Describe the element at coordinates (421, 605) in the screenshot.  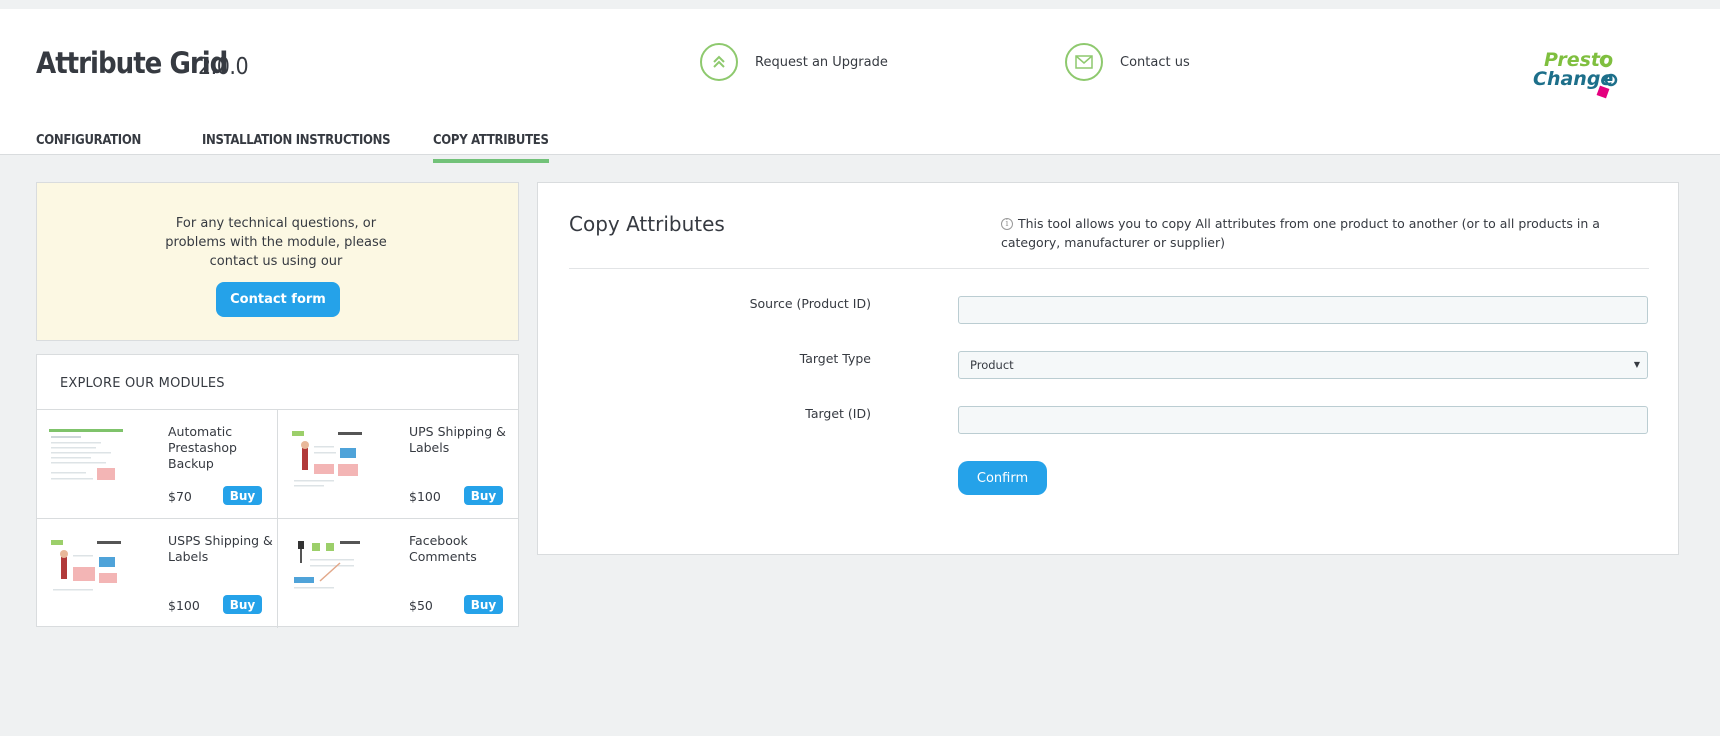
I see `module-price: $50` at that location.